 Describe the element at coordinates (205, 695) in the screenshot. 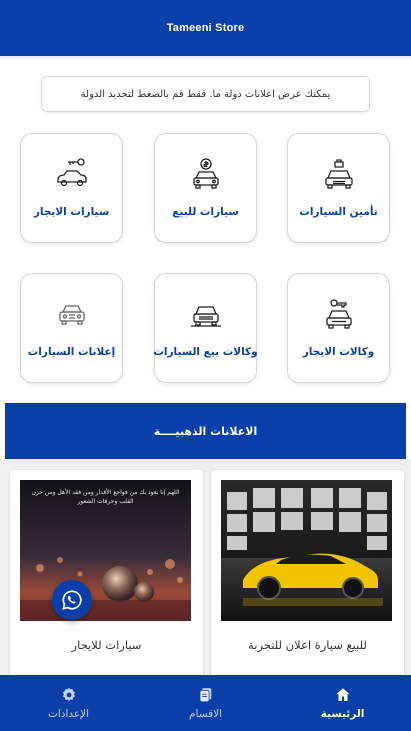

I see `sections-icon` at that location.